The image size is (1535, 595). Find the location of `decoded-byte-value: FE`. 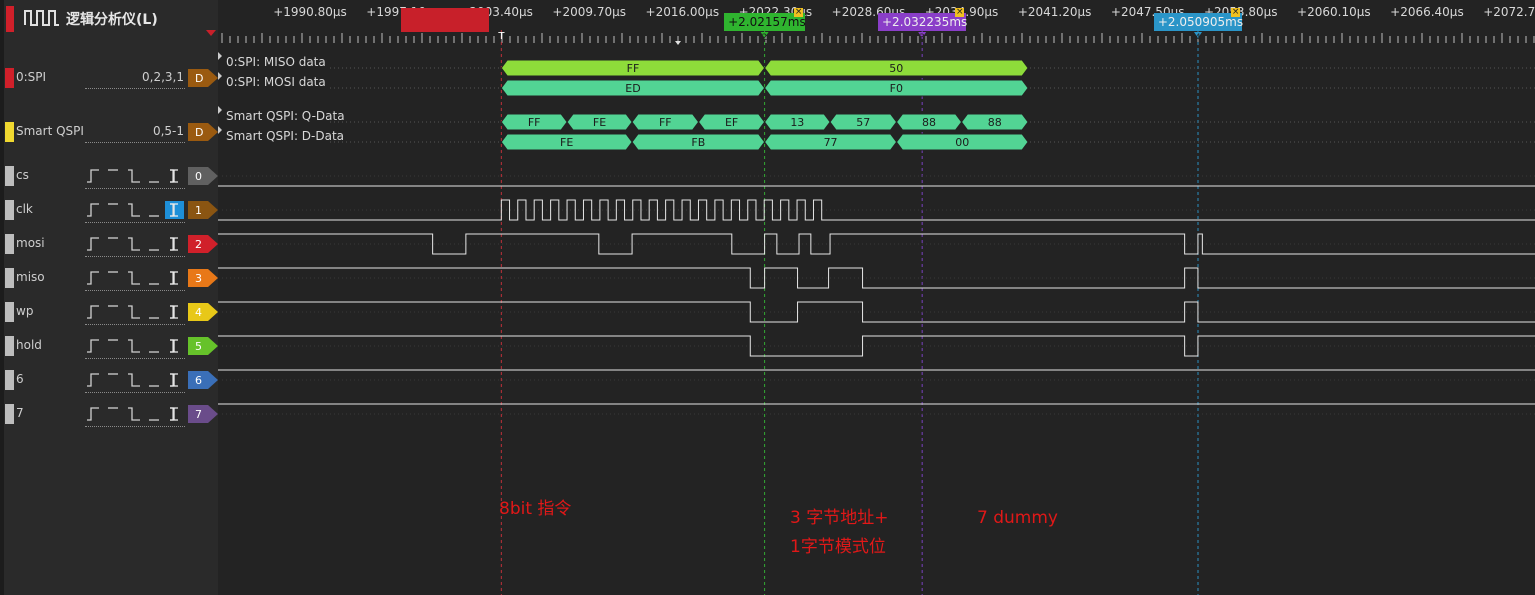

decoded-byte-value: FE is located at coordinates (599, 122).